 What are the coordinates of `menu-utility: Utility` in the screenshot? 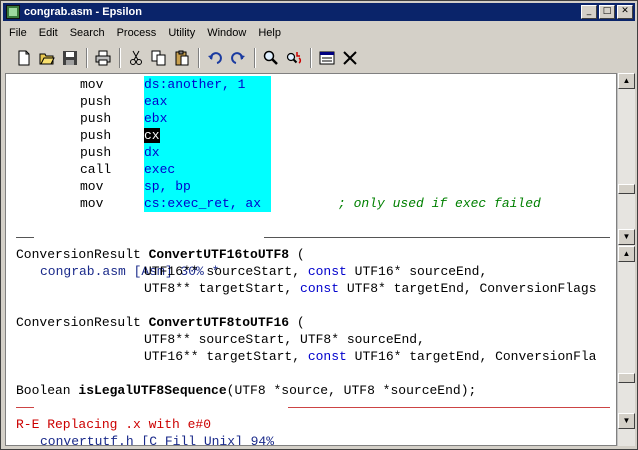 It's located at (181, 33).